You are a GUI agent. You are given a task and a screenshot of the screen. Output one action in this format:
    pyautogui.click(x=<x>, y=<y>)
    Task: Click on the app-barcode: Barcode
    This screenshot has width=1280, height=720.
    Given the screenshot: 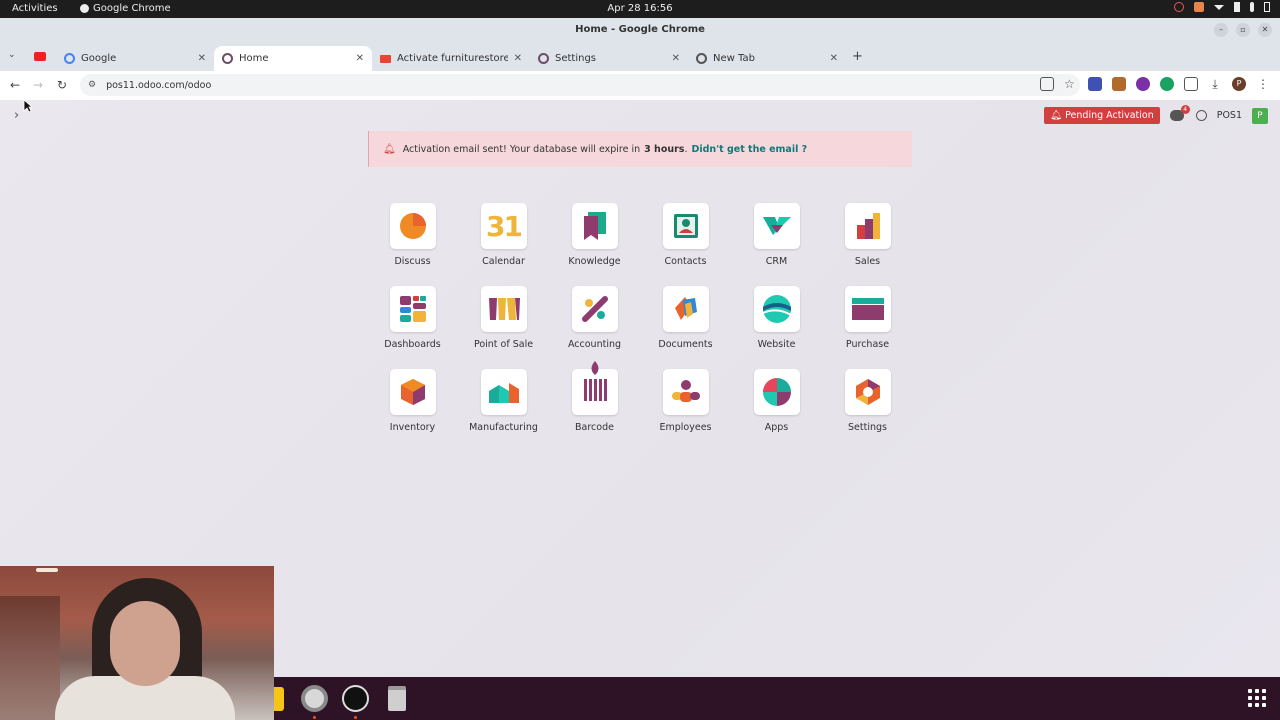 What is the action you would take?
    pyautogui.click(x=594, y=397)
    